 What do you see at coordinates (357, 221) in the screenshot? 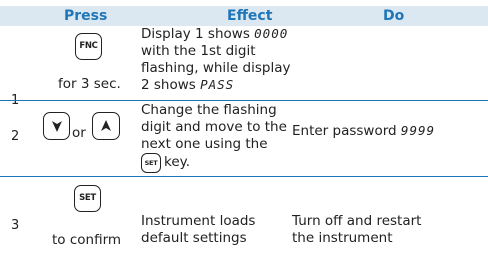
I see `do-line: Turn off and restart` at bounding box center [357, 221].